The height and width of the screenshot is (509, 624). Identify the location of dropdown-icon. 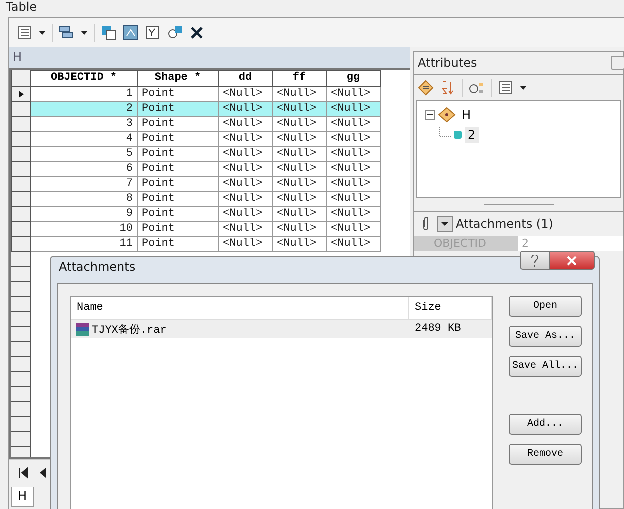
(445, 224).